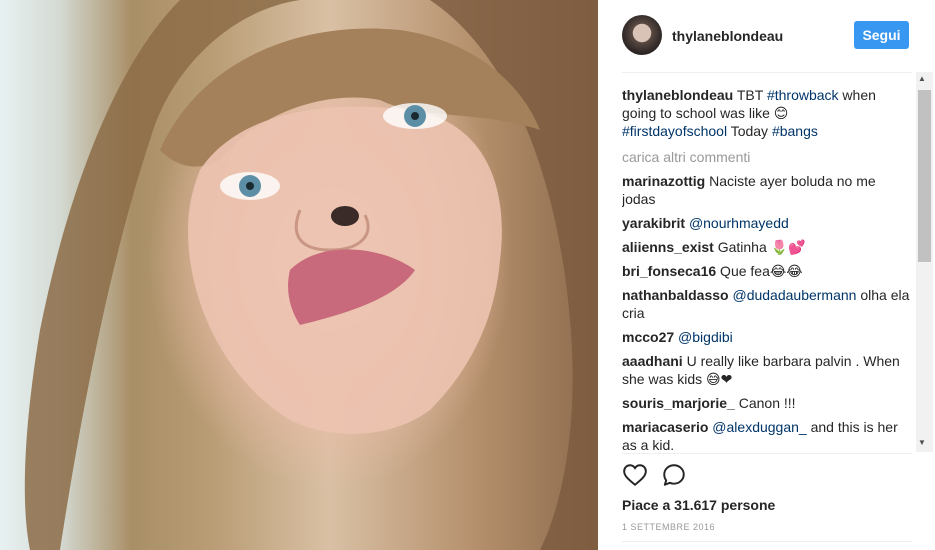 Image resolution: width=935 pixels, height=550 pixels. What do you see at coordinates (653, 223) in the screenshot?
I see `comment-username: yarakibrit` at bounding box center [653, 223].